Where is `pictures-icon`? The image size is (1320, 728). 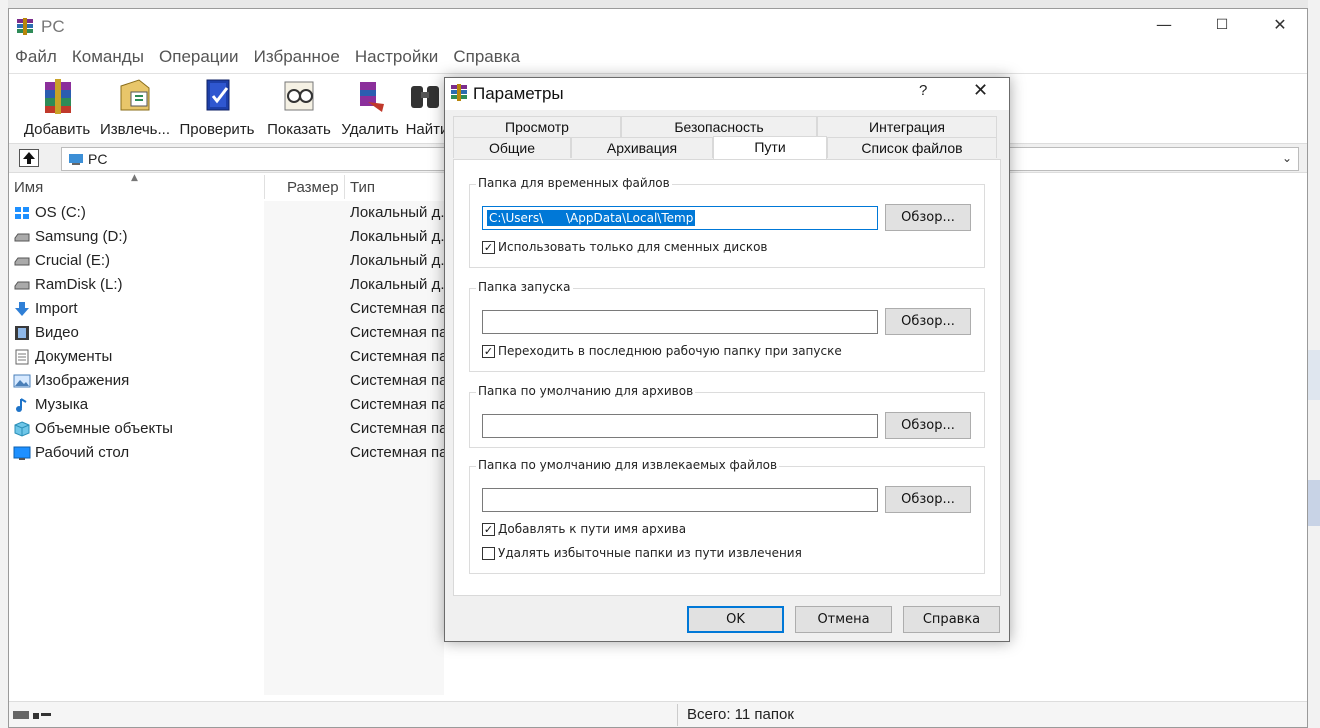 pictures-icon is located at coordinates (22, 381).